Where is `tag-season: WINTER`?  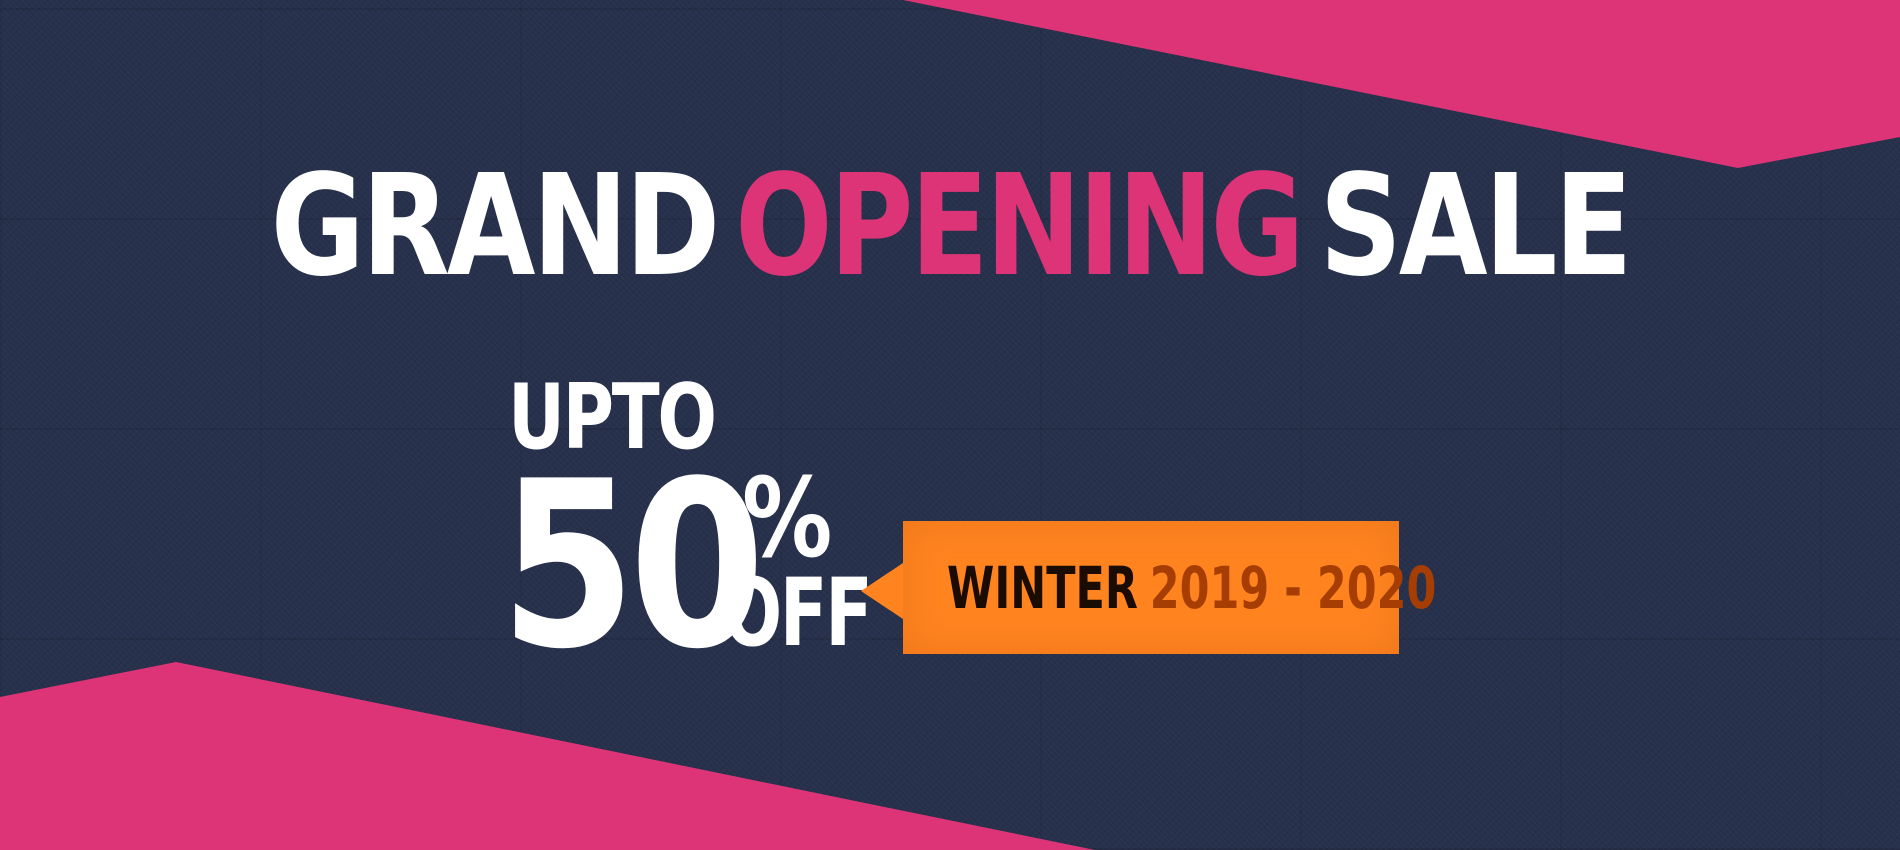
tag-season: WINTER is located at coordinates (1042, 588).